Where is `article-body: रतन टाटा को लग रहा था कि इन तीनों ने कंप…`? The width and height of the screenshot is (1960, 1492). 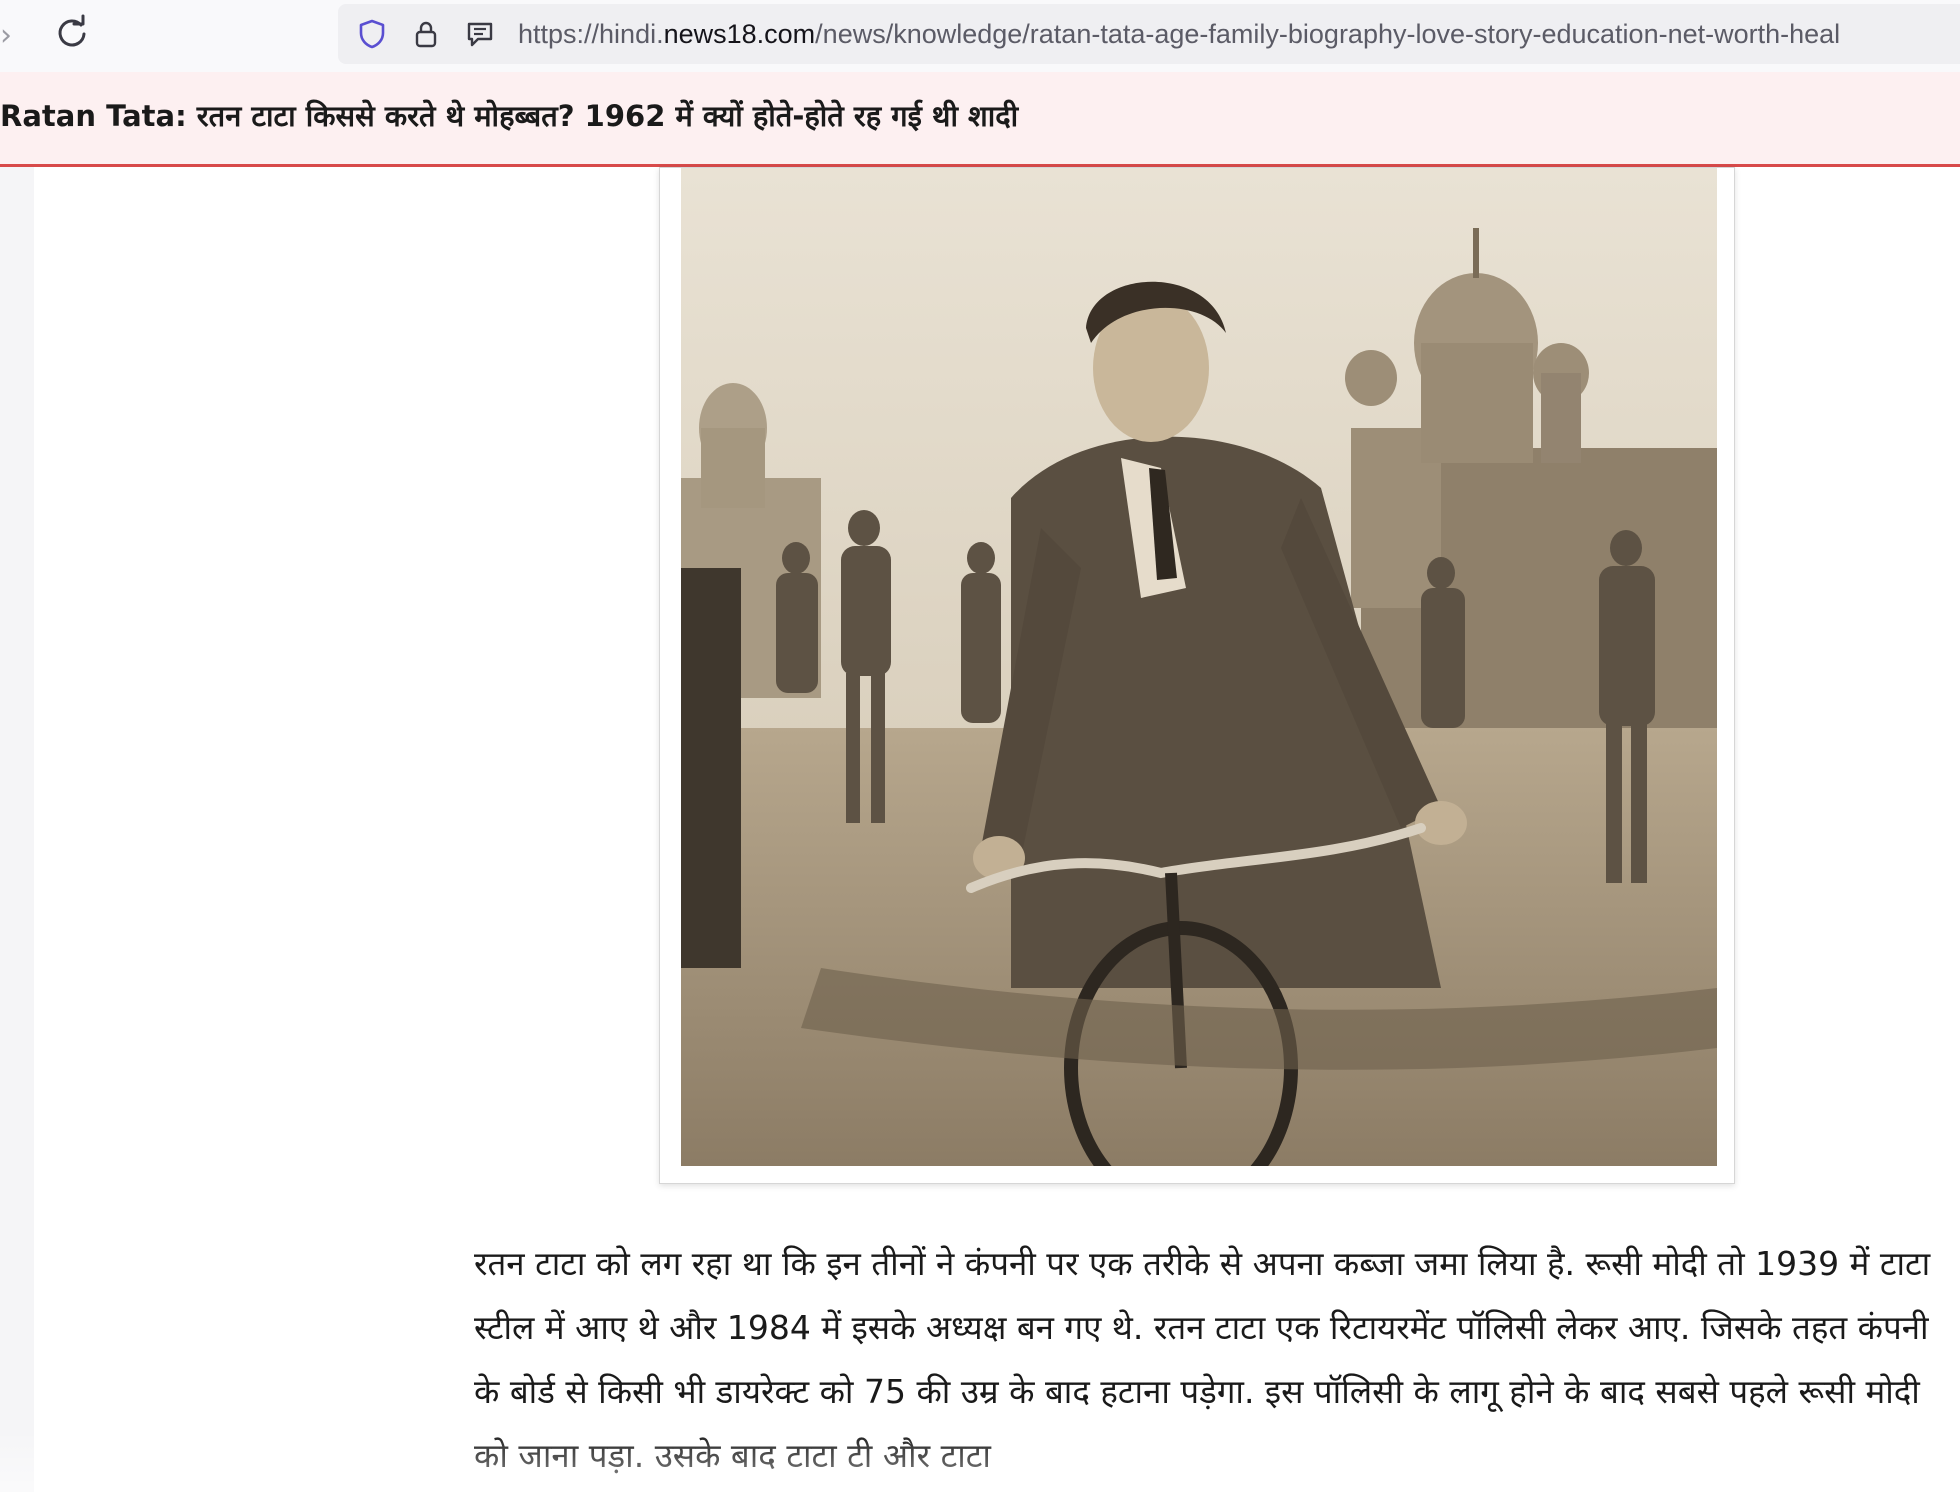 article-body: रतन टाटा को लग रहा था कि इन तीनों ने कंप… is located at coordinates (1204, 1360).